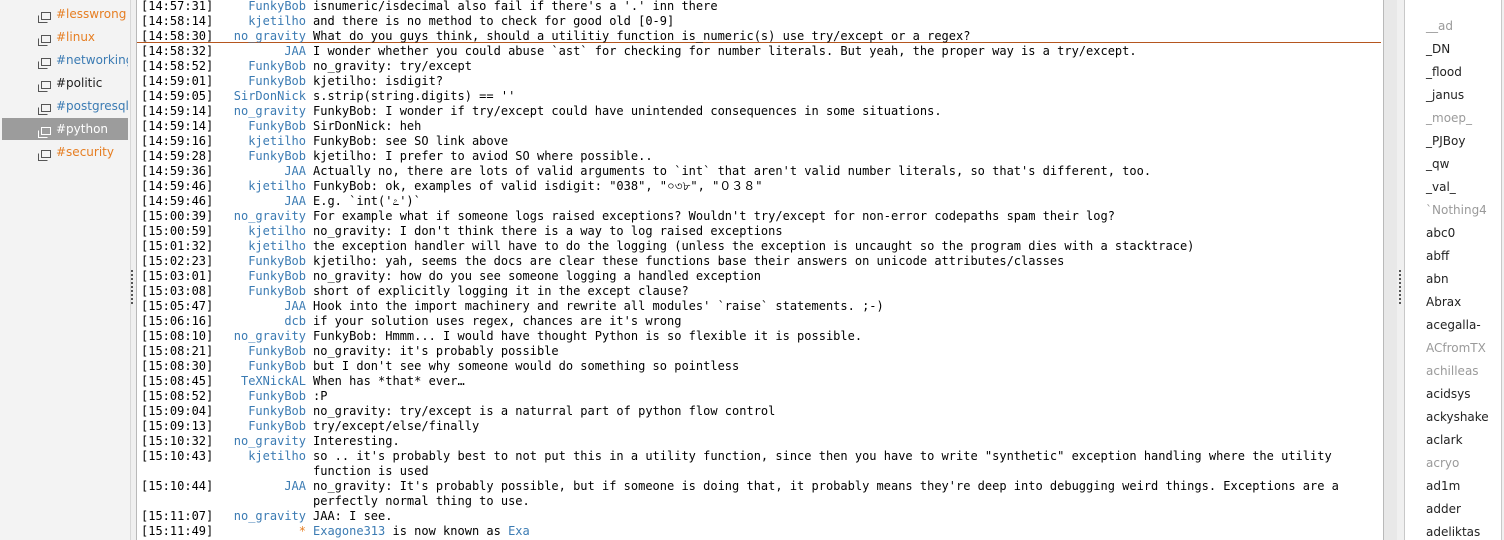  I want to click on user-list-item: _moep_, so click(1449, 118).